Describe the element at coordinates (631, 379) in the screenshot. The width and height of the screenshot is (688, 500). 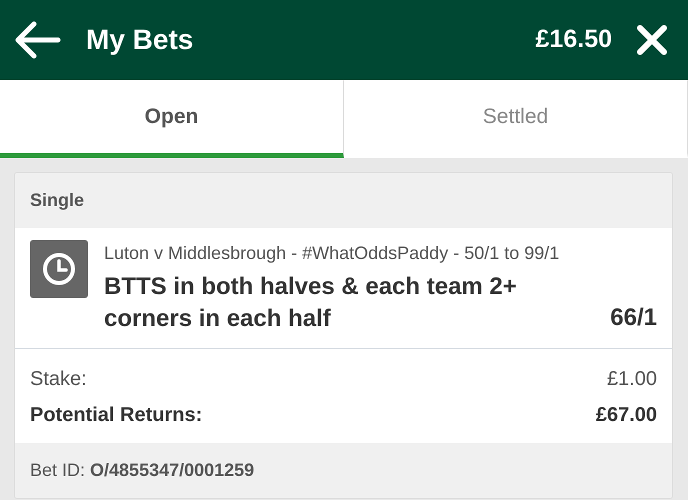
I see `stake-value: £1.00` at that location.